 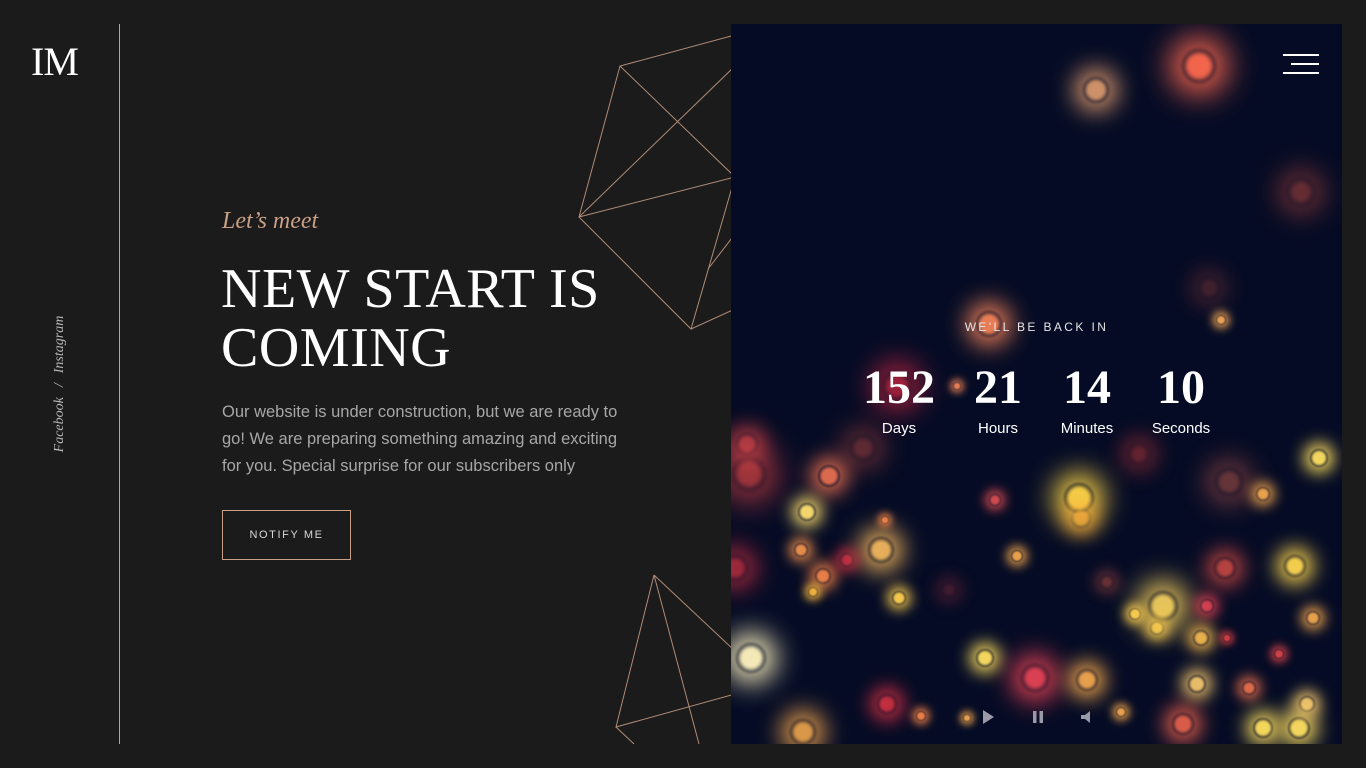 I want to click on countdown-days: 152 Days, so click(x=899, y=398).